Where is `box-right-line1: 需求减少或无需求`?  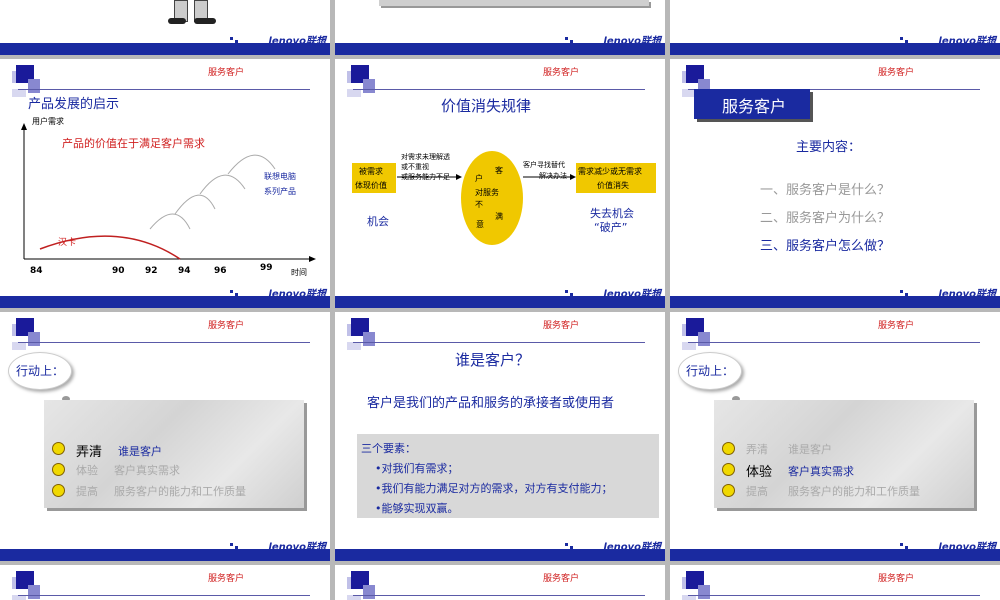 box-right-line1: 需求减少或无需求 is located at coordinates (610, 171).